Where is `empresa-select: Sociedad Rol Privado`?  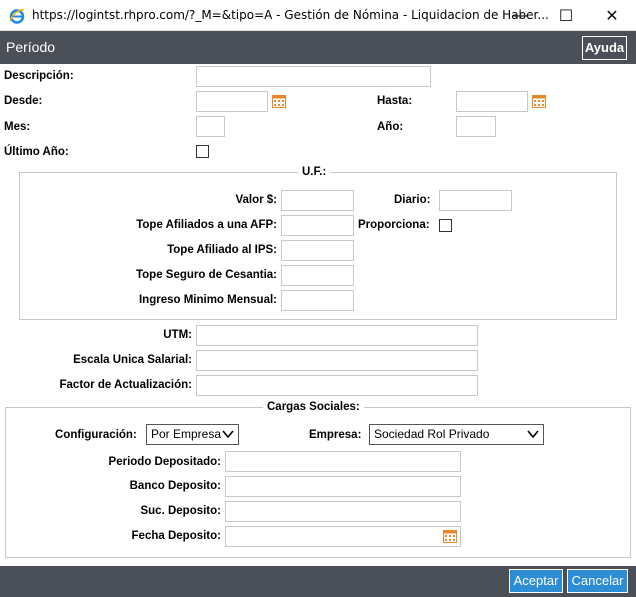
empresa-select: Sociedad Rol Privado is located at coordinates (456, 434).